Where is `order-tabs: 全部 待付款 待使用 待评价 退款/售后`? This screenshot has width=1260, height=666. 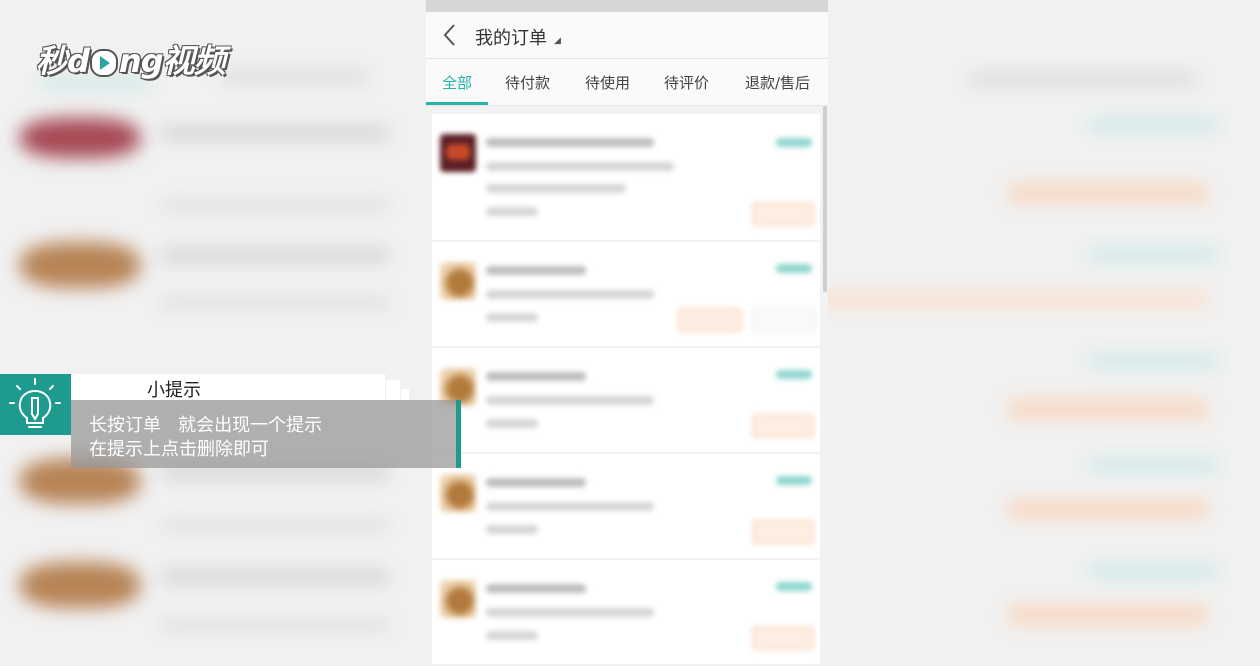
order-tabs: 全部 待付款 待使用 待评价 退款/售后 is located at coordinates (627, 82).